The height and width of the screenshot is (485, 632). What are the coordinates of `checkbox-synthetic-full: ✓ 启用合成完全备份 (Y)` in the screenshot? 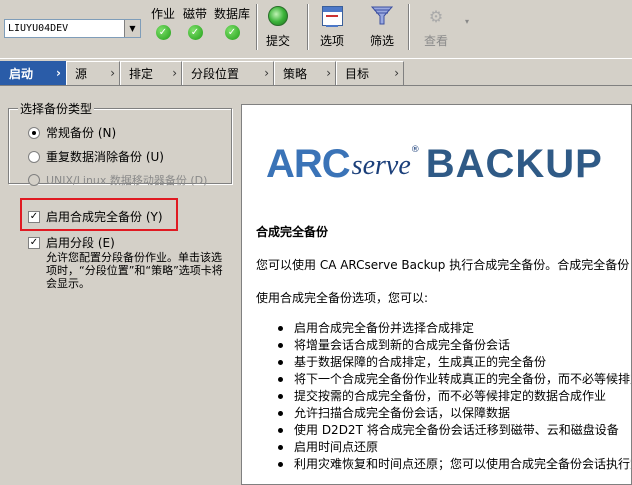 It's located at (95, 216).